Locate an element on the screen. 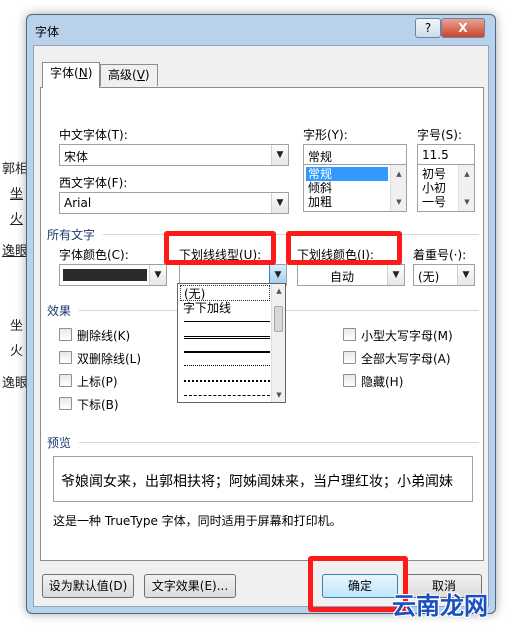  underline-option-double is located at coordinates (227, 338).